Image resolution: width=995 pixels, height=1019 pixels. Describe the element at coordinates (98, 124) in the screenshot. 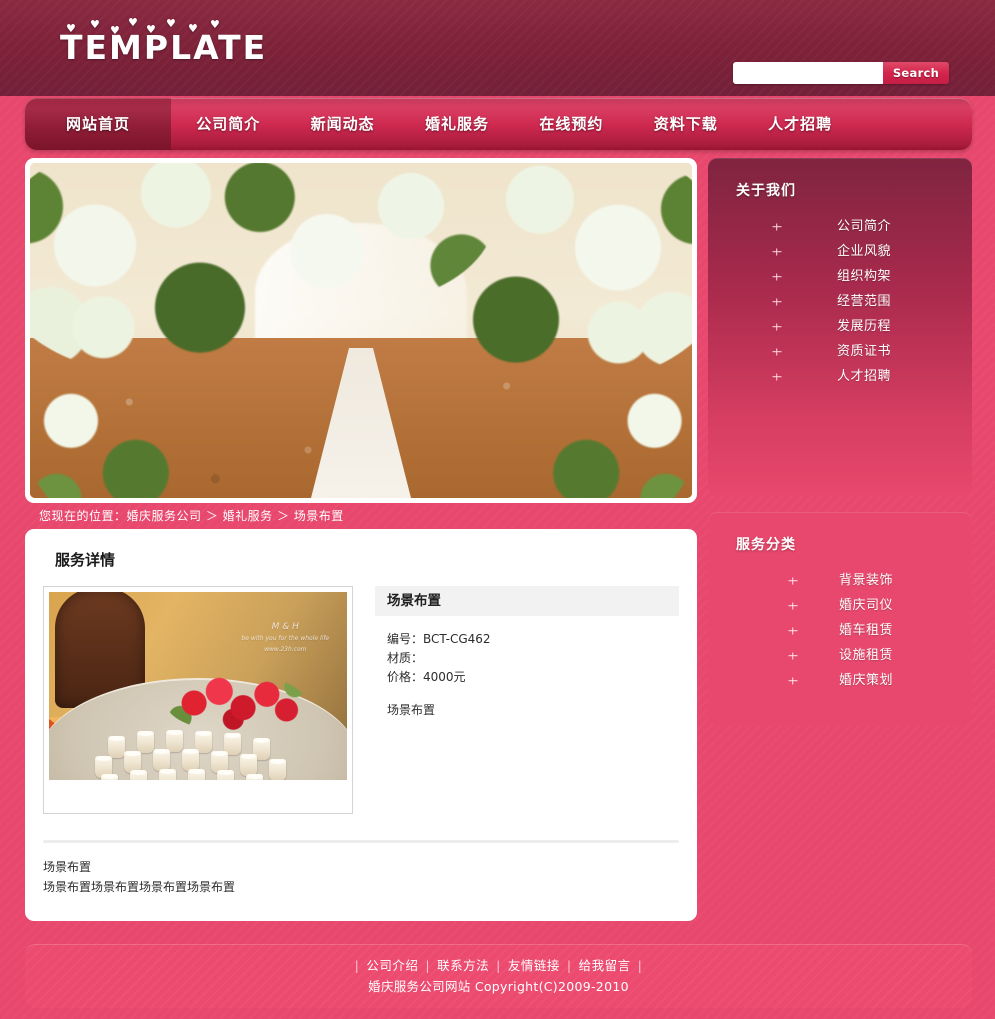

I see `nav-item-home: 网站首页` at that location.